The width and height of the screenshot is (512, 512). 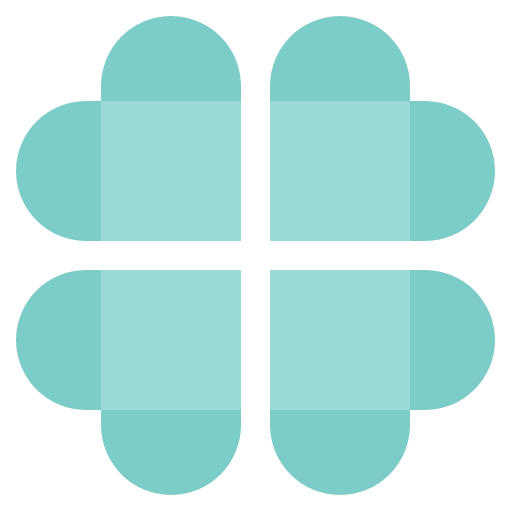 What do you see at coordinates (58, 171) in the screenshot?
I see `leaf-top-left-left-lobe` at bounding box center [58, 171].